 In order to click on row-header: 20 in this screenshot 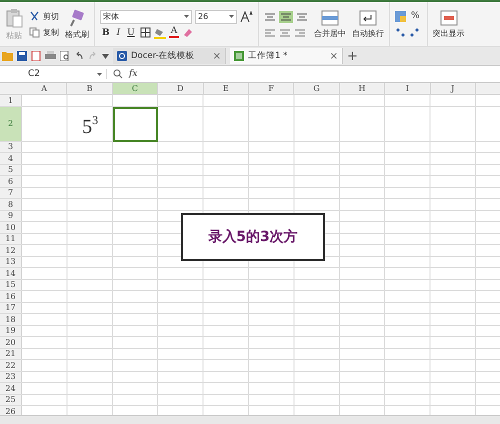, I will do `click(11, 342)`.